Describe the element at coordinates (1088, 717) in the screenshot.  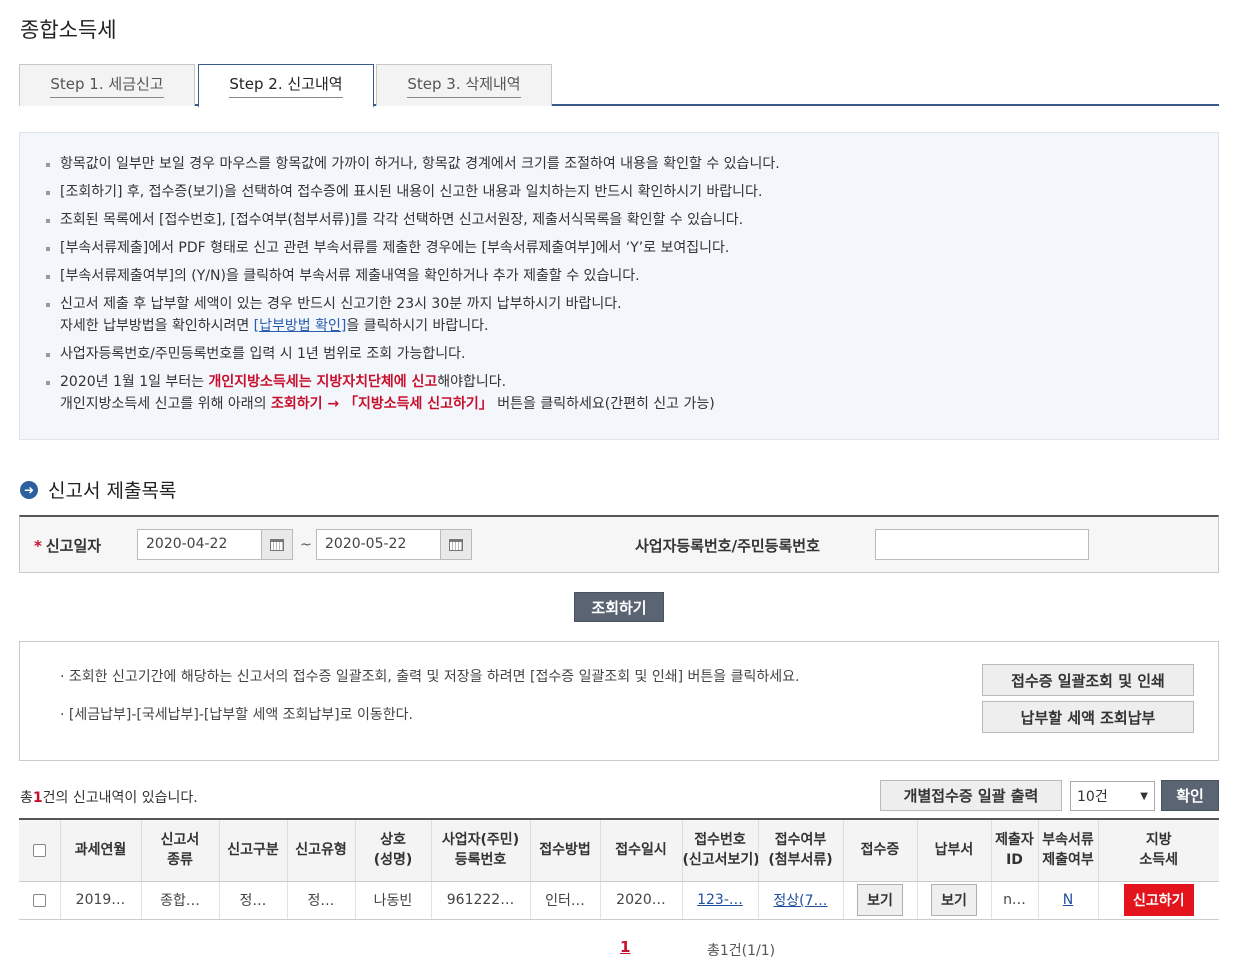
I see `pay-tax-button: 납부할 세액 조회납부` at that location.